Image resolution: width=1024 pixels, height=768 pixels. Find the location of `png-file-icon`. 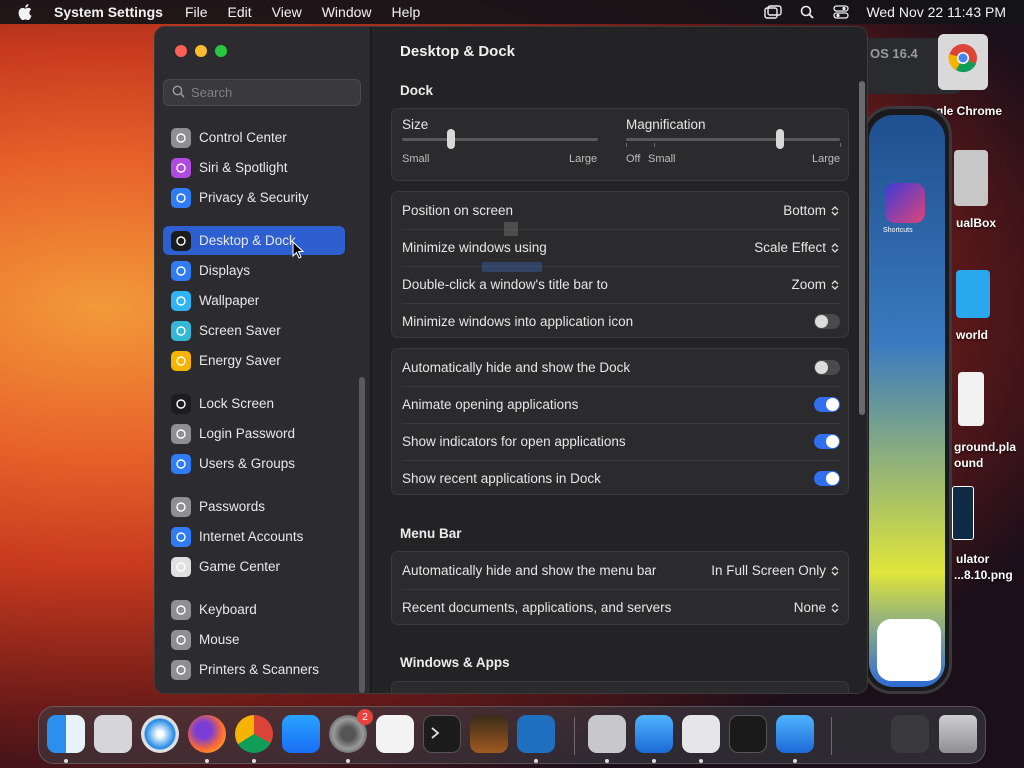

png-file-icon is located at coordinates (963, 513).